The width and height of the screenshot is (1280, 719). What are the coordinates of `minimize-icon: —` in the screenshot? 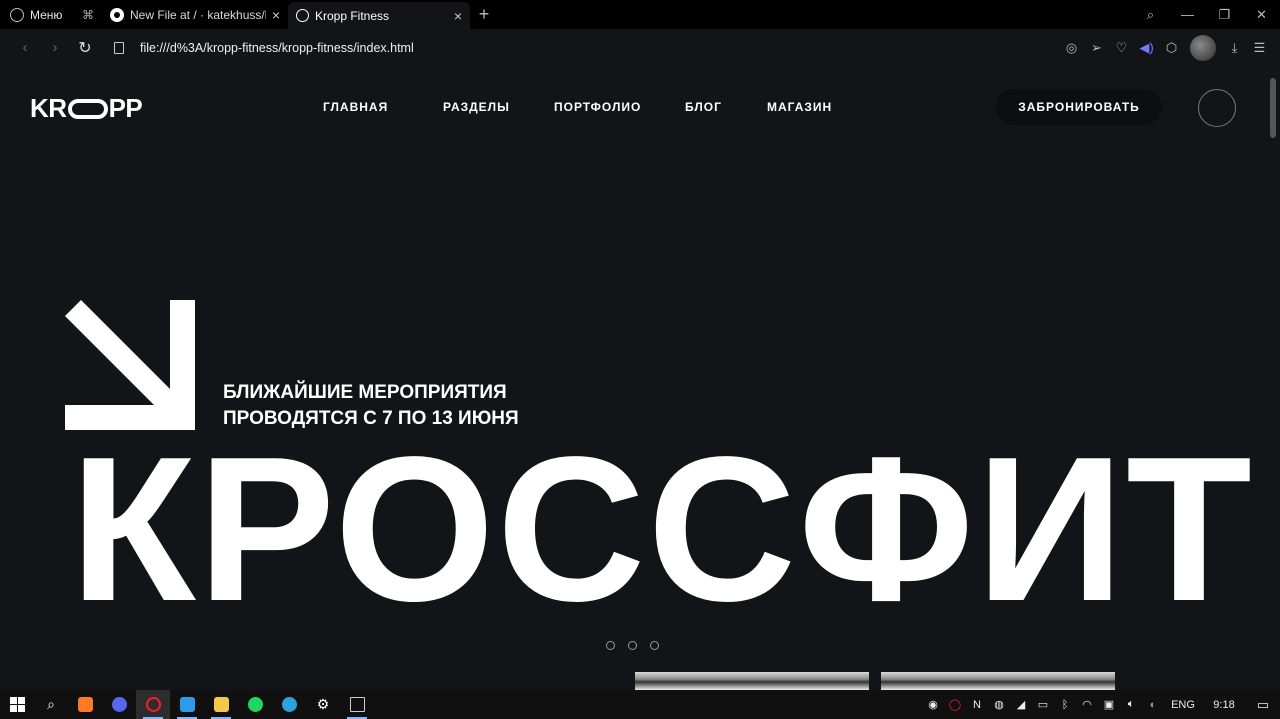 It's located at (1187, 14).